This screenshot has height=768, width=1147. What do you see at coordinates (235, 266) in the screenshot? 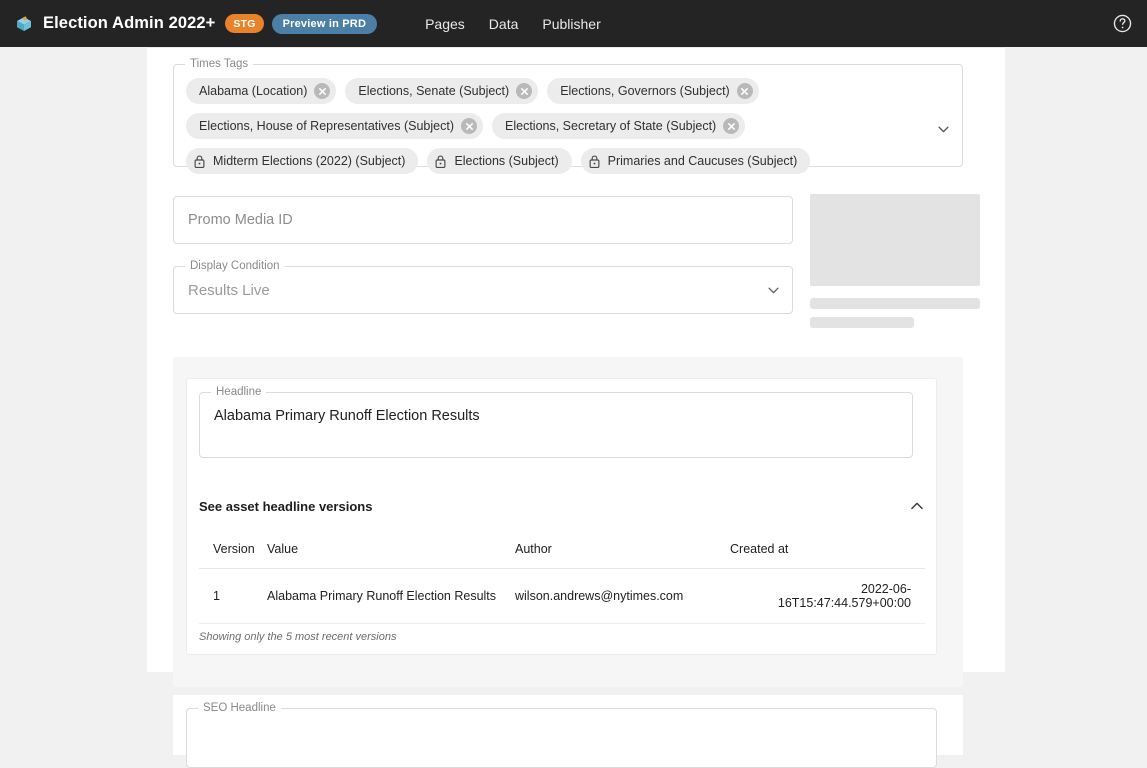
I see `display-condition-label: Display Condition` at bounding box center [235, 266].